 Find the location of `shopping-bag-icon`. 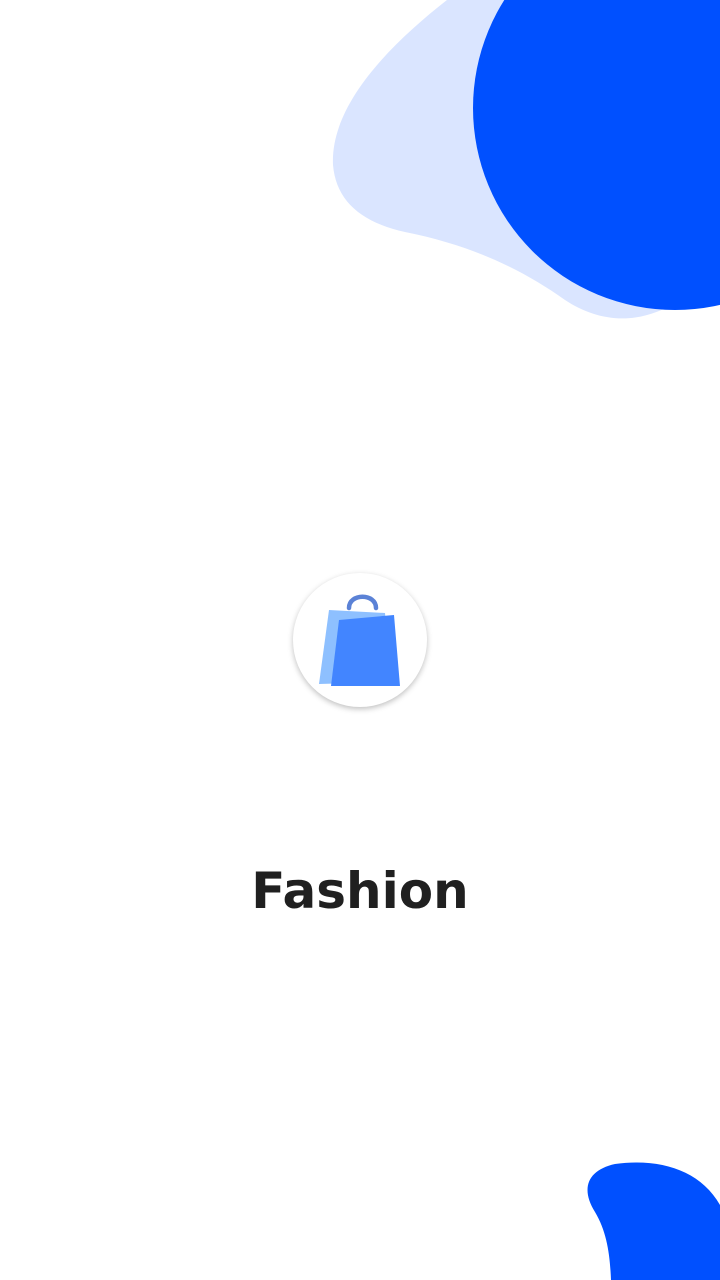

shopping-bag-icon is located at coordinates (359, 640).